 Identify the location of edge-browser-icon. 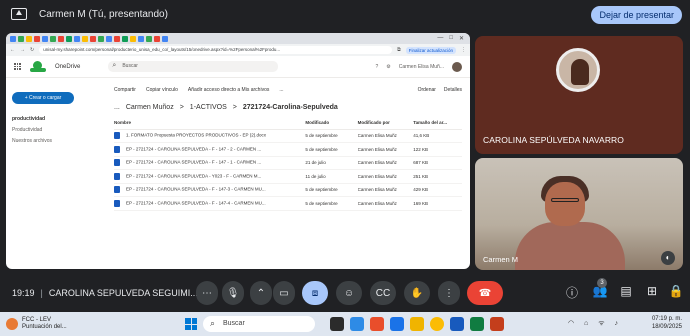
(397, 324).